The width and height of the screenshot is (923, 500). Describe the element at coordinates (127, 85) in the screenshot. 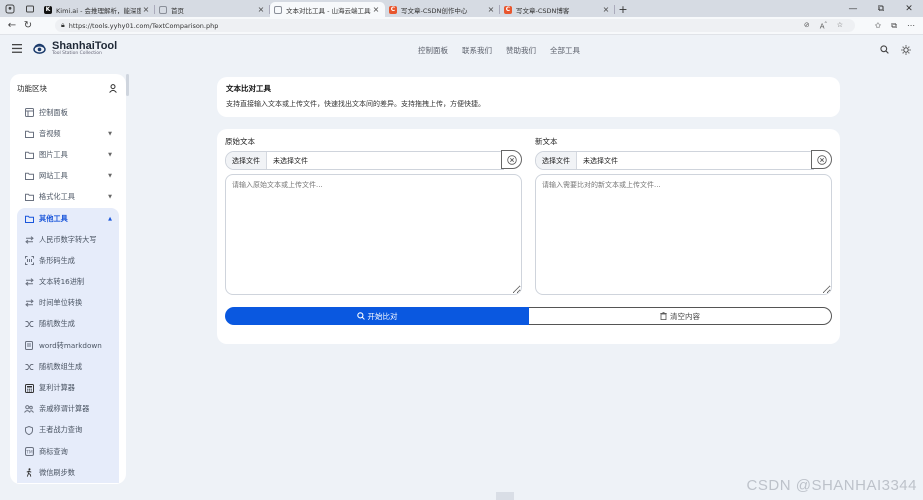

I see `sidebar-scrollbar` at that location.